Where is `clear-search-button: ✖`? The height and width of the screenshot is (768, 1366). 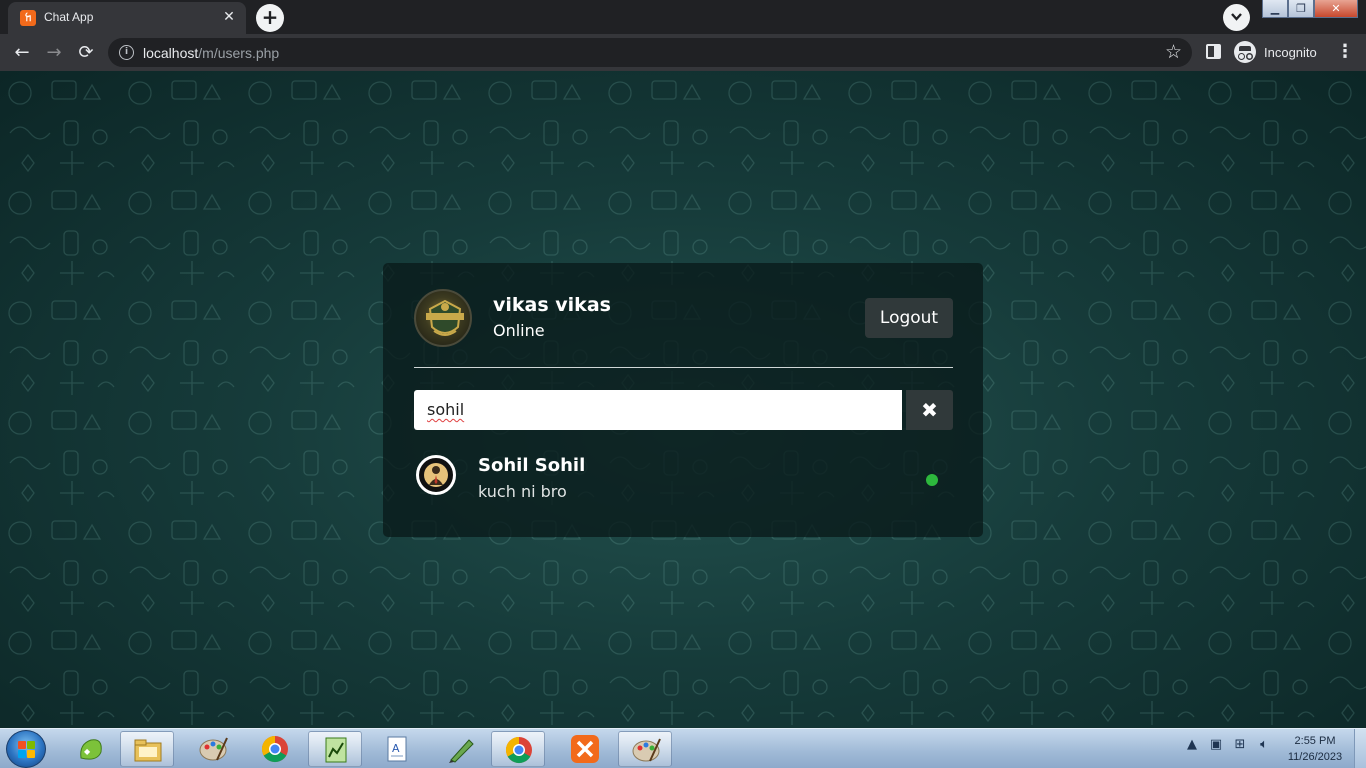 clear-search-button: ✖ is located at coordinates (929, 410).